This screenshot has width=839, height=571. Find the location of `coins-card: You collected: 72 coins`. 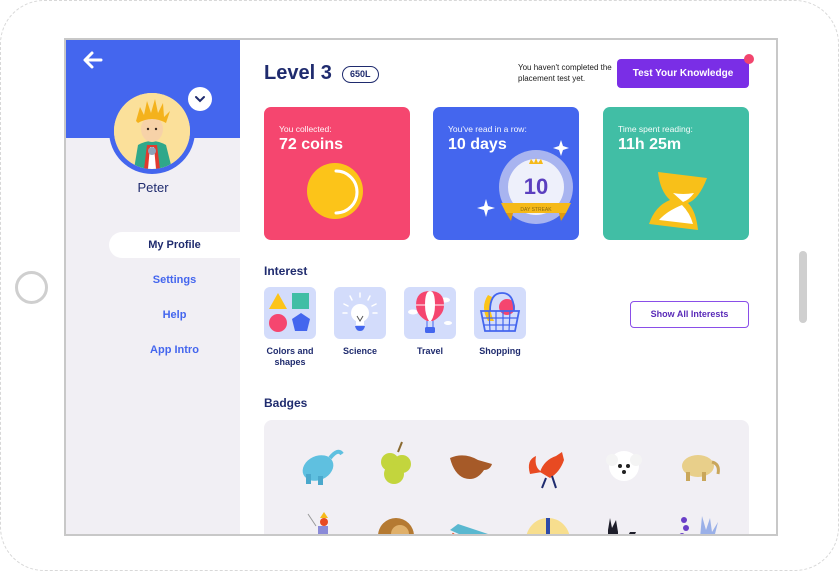

coins-card: You collected: 72 coins is located at coordinates (337, 173).